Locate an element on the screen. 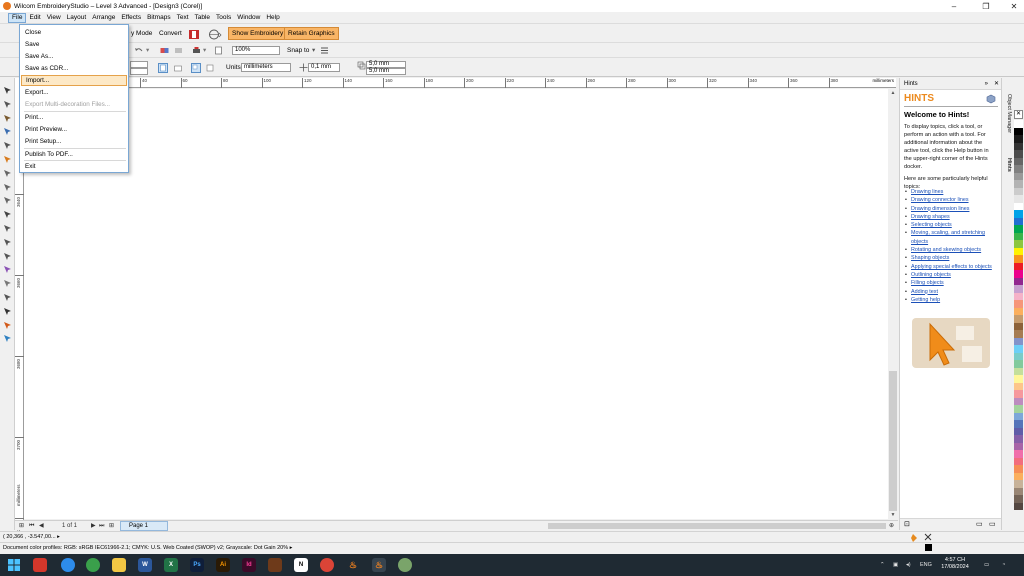 This screenshot has height=576, width=1024. zoom-tool-icon is located at coordinates (7, 131).